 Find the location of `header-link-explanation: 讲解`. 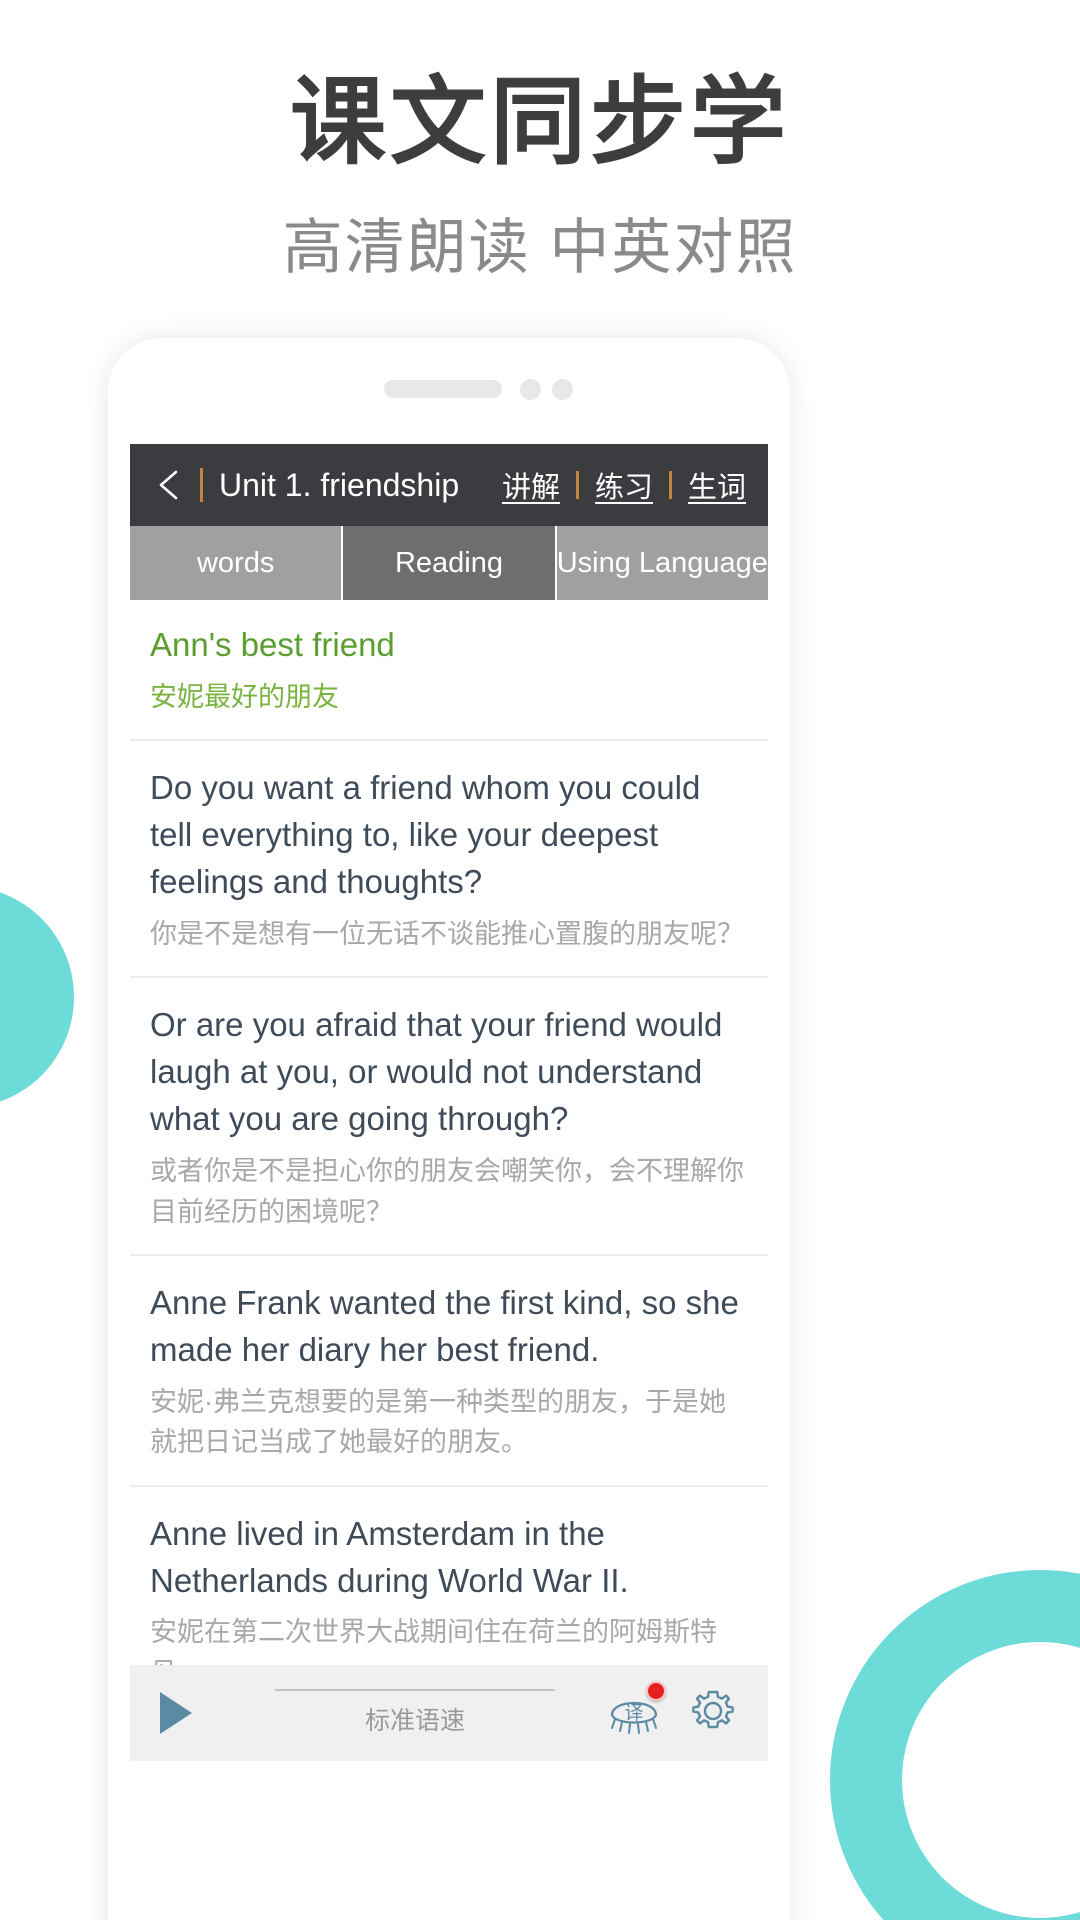

header-link-explanation: 讲解 is located at coordinates (531, 485).